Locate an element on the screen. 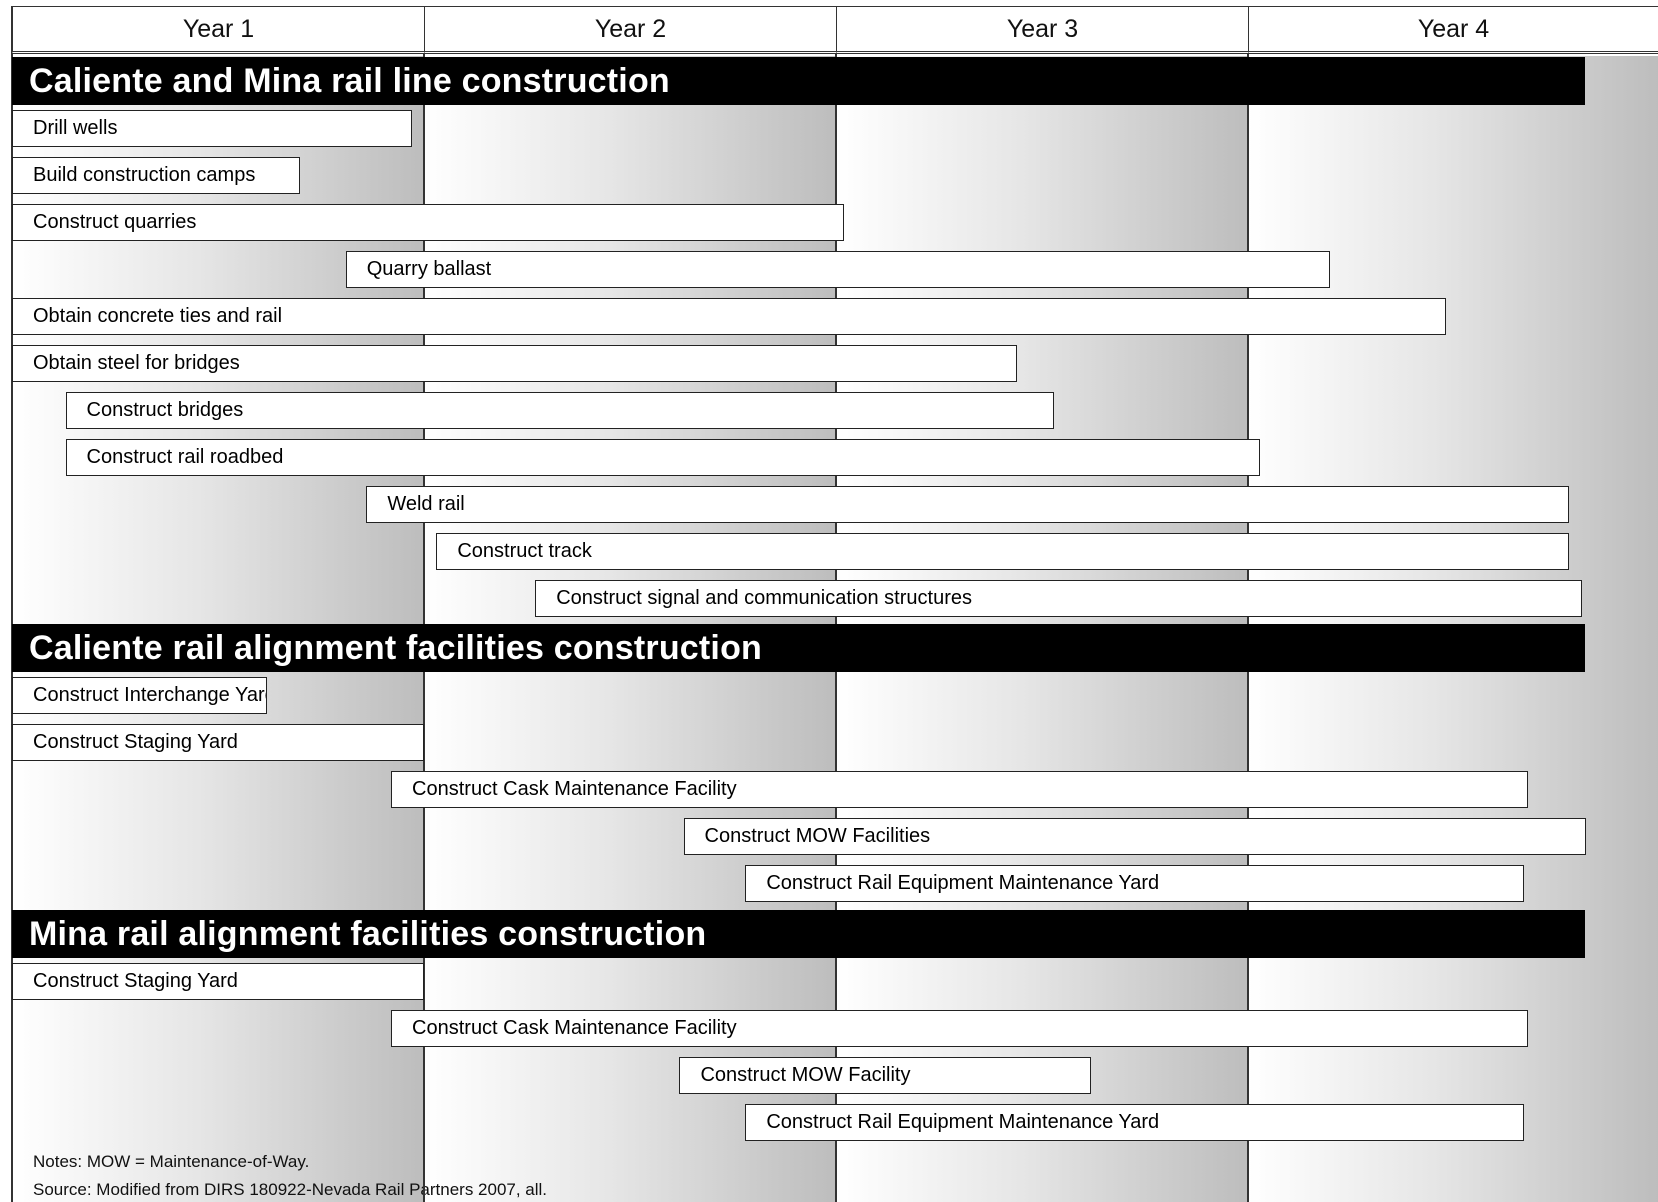  year-header: Year 4 is located at coordinates (1453, 30).